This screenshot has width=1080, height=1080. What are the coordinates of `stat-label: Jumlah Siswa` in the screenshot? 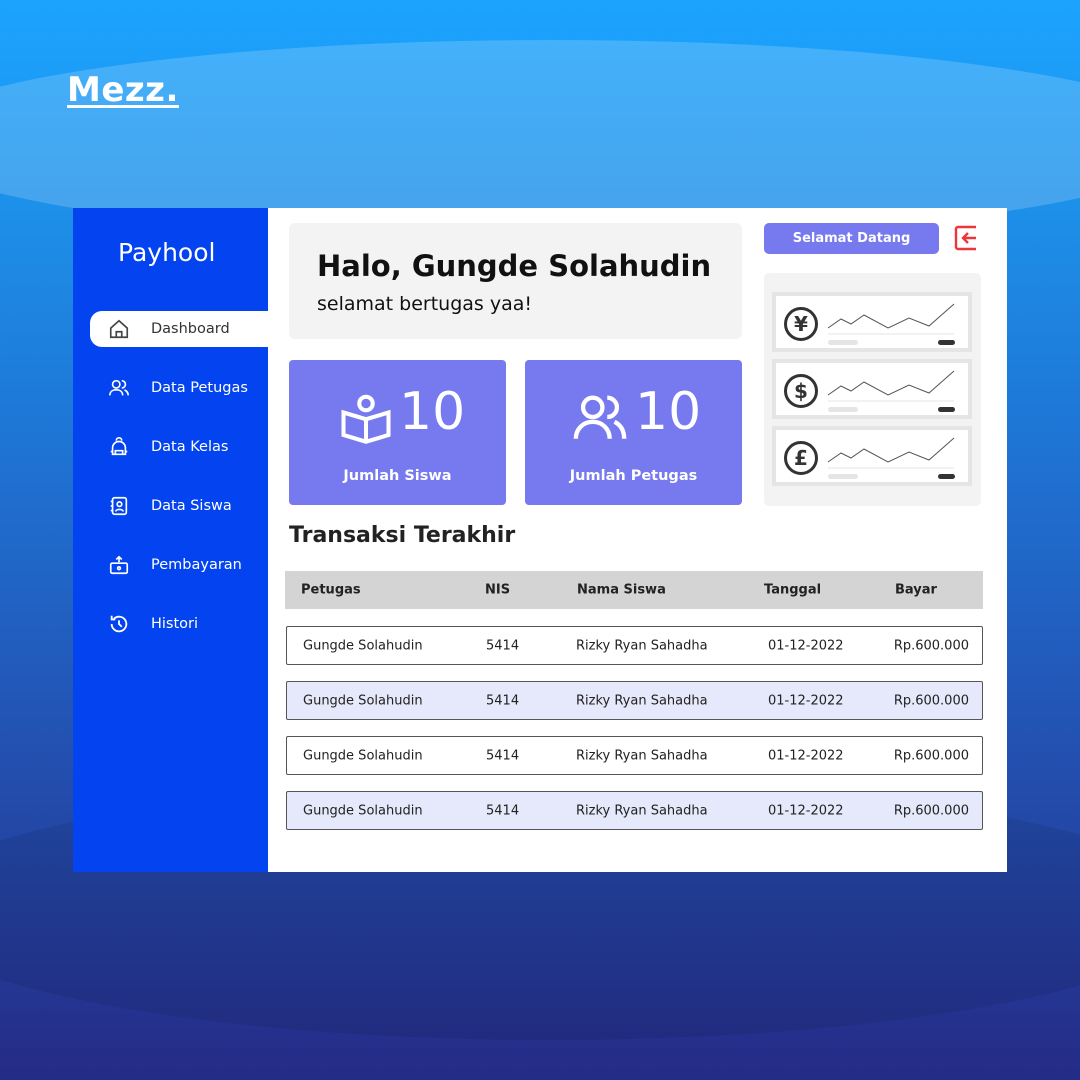 It's located at (397, 476).